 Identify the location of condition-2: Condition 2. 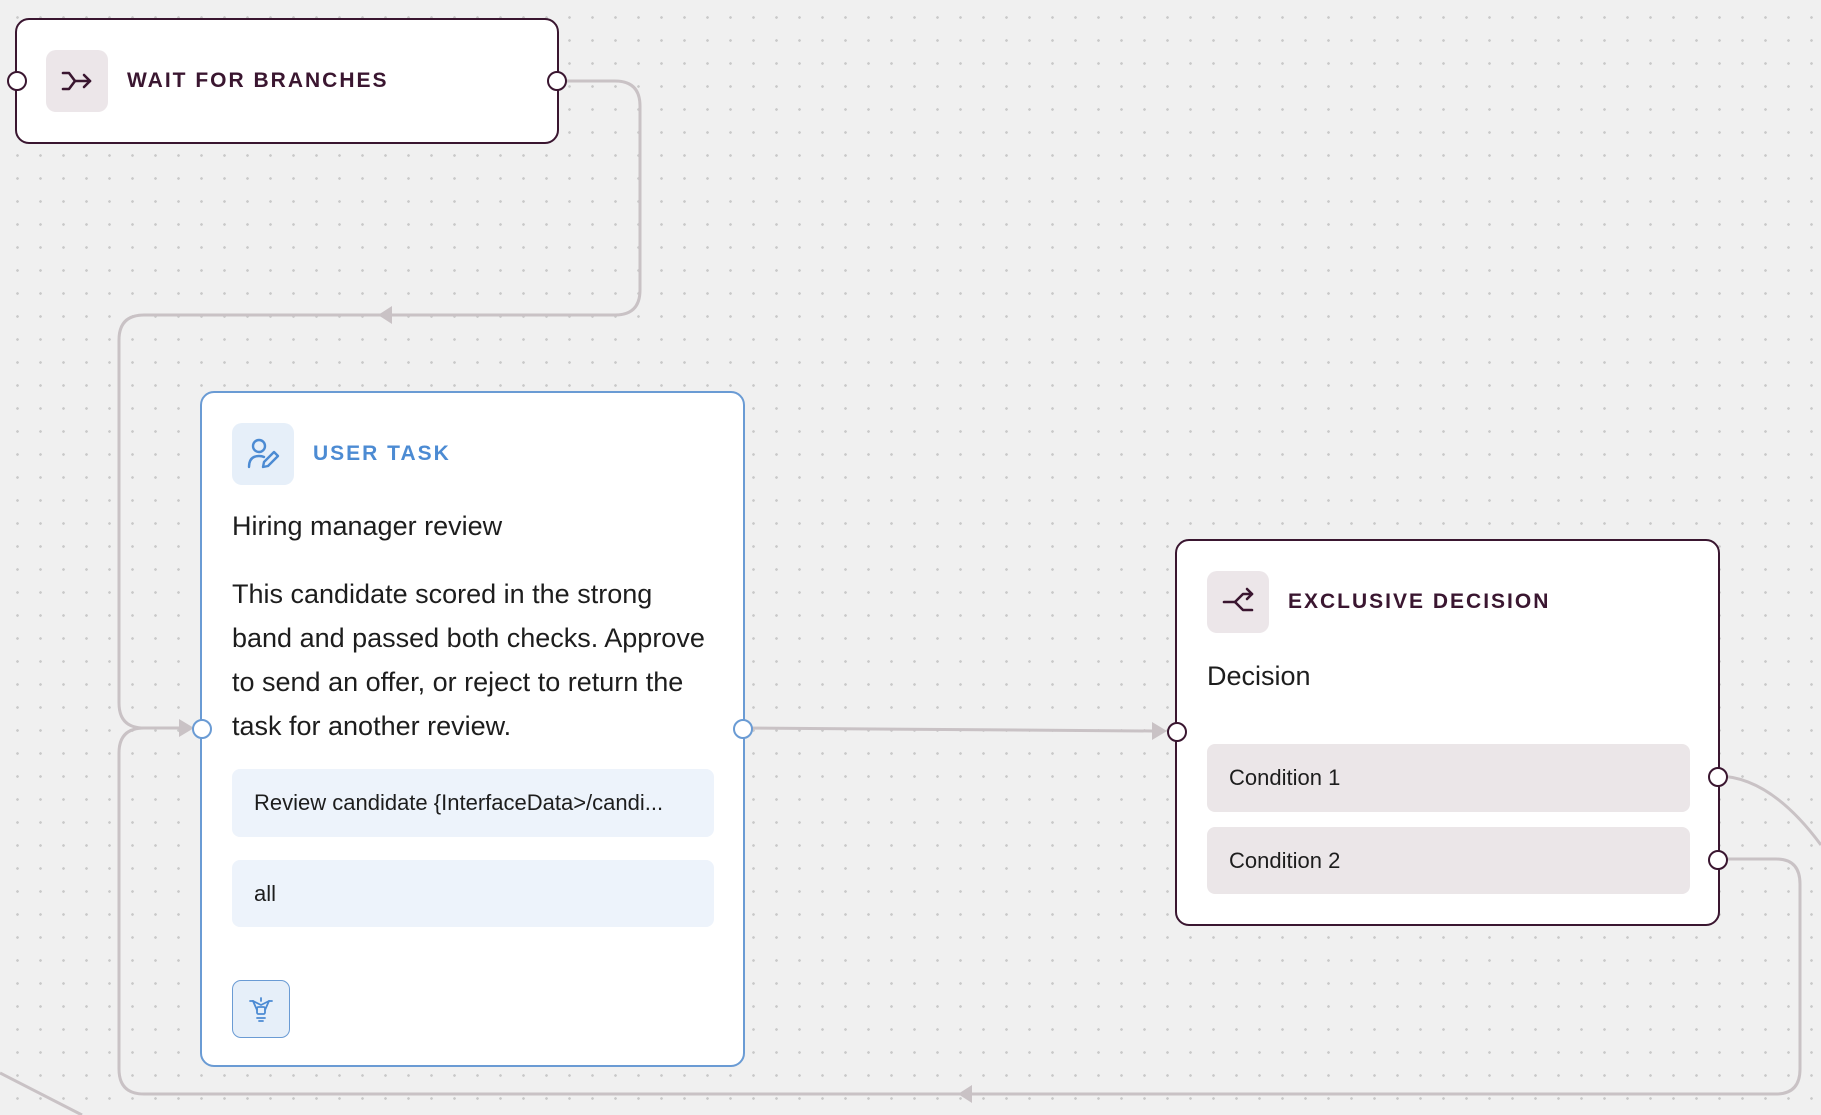
(1448, 860).